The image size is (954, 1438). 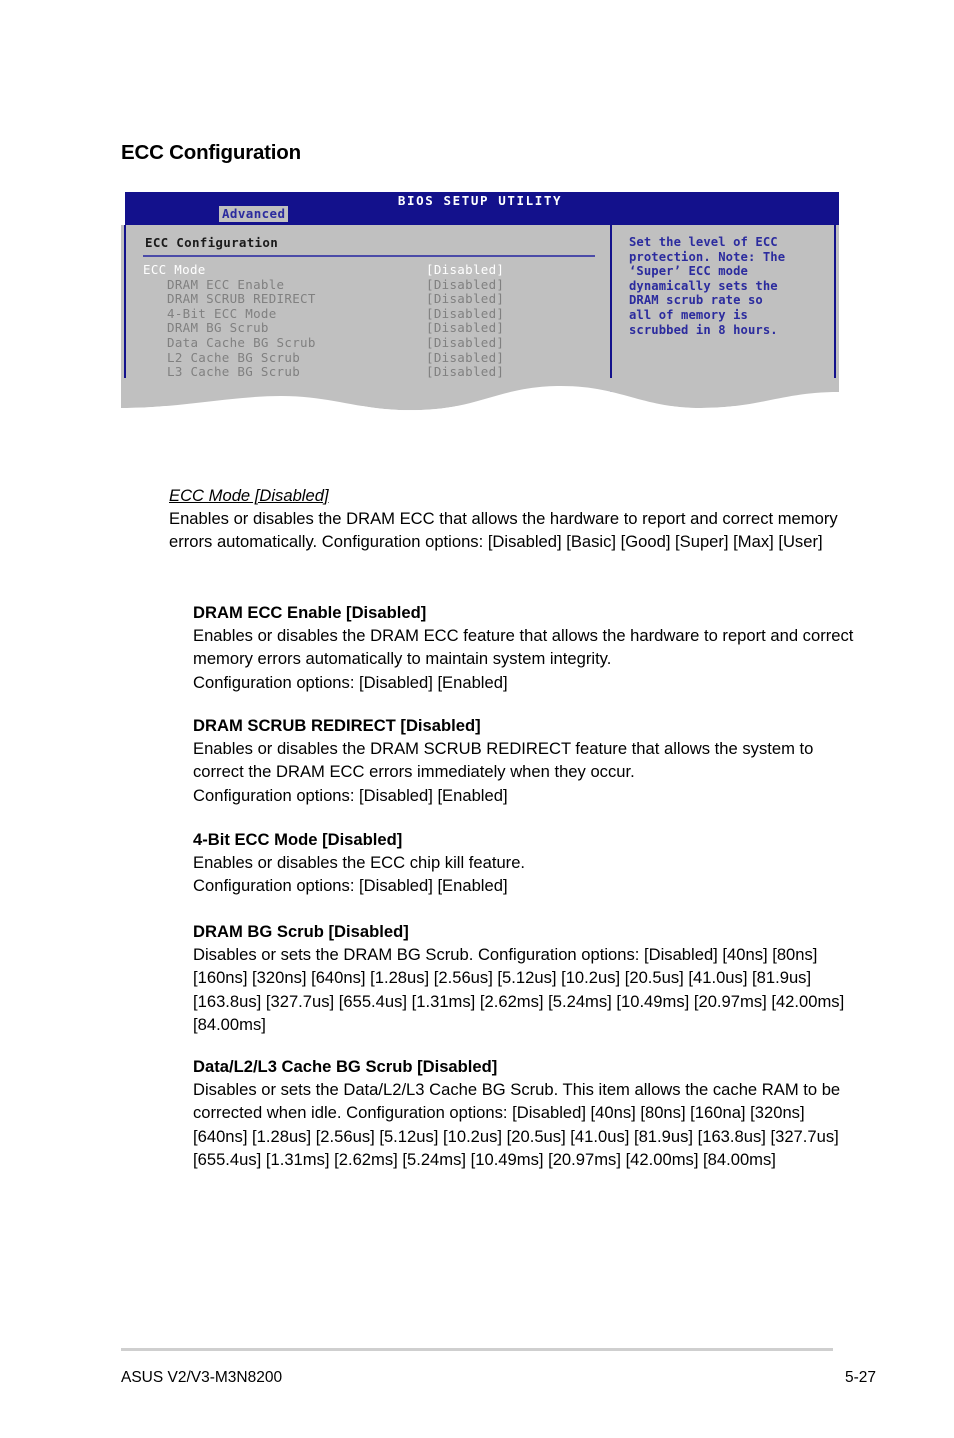 I want to click on bios-settings-pane-title: ECC Configuration, so click(x=212, y=242).